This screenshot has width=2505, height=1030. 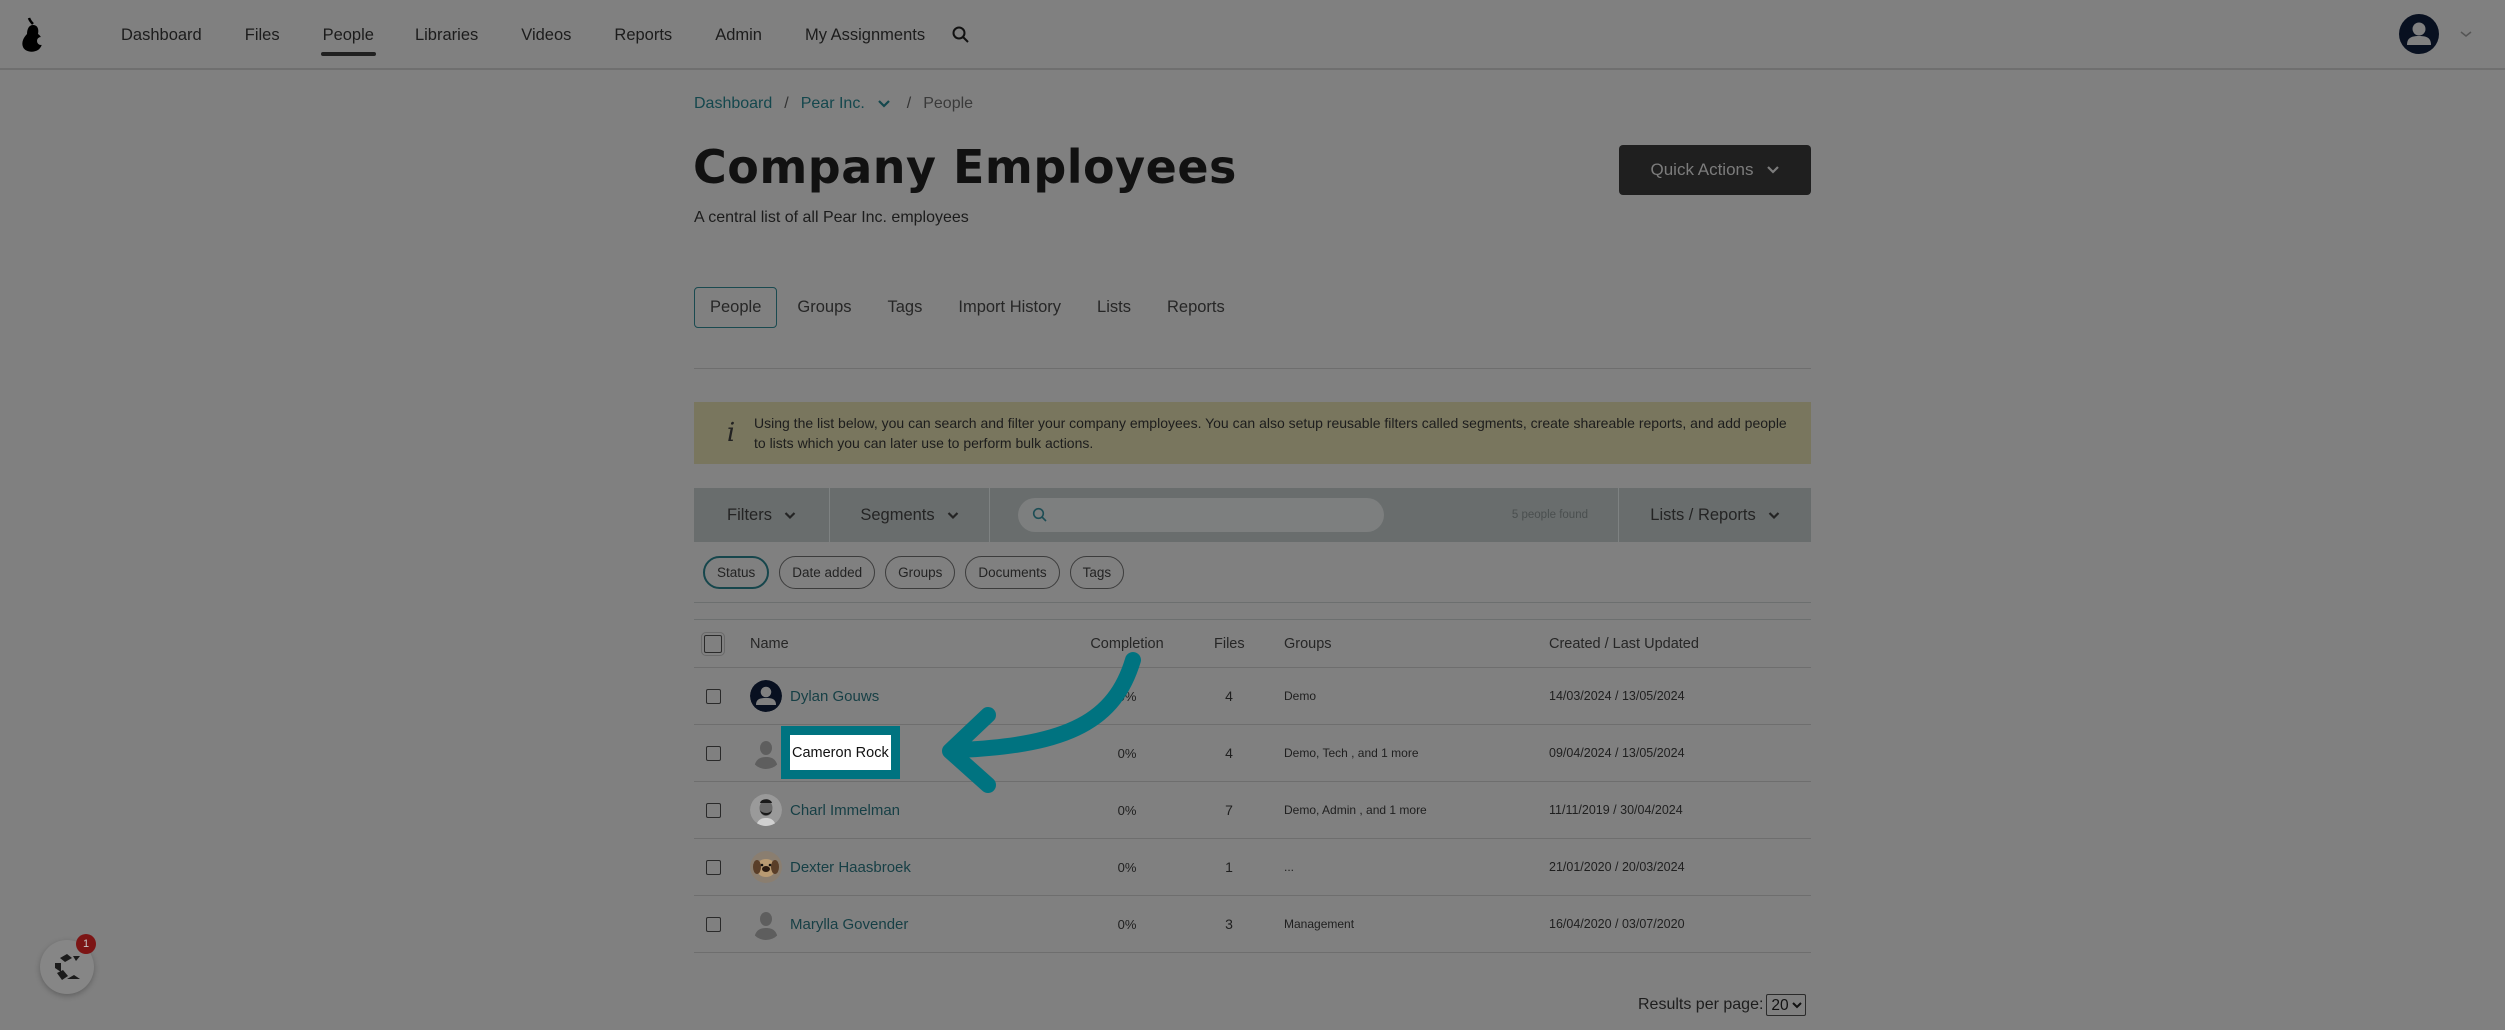 What do you see at coordinates (1715, 170) in the screenshot?
I see `quick-actions-button: Quick Actions` at bounding box center [1715, 170].